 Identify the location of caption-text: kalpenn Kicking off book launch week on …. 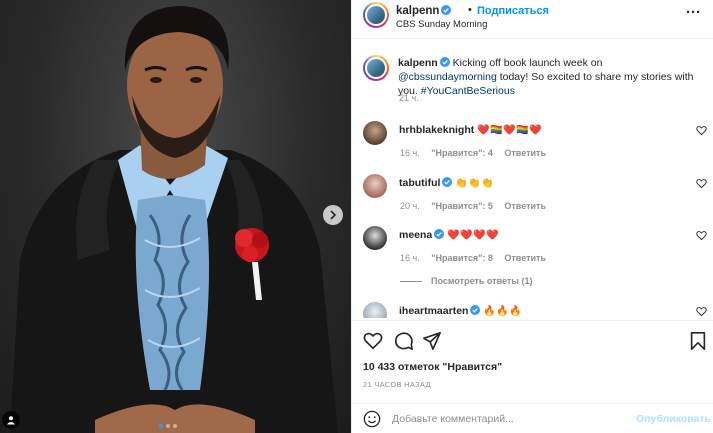
(551, 77).